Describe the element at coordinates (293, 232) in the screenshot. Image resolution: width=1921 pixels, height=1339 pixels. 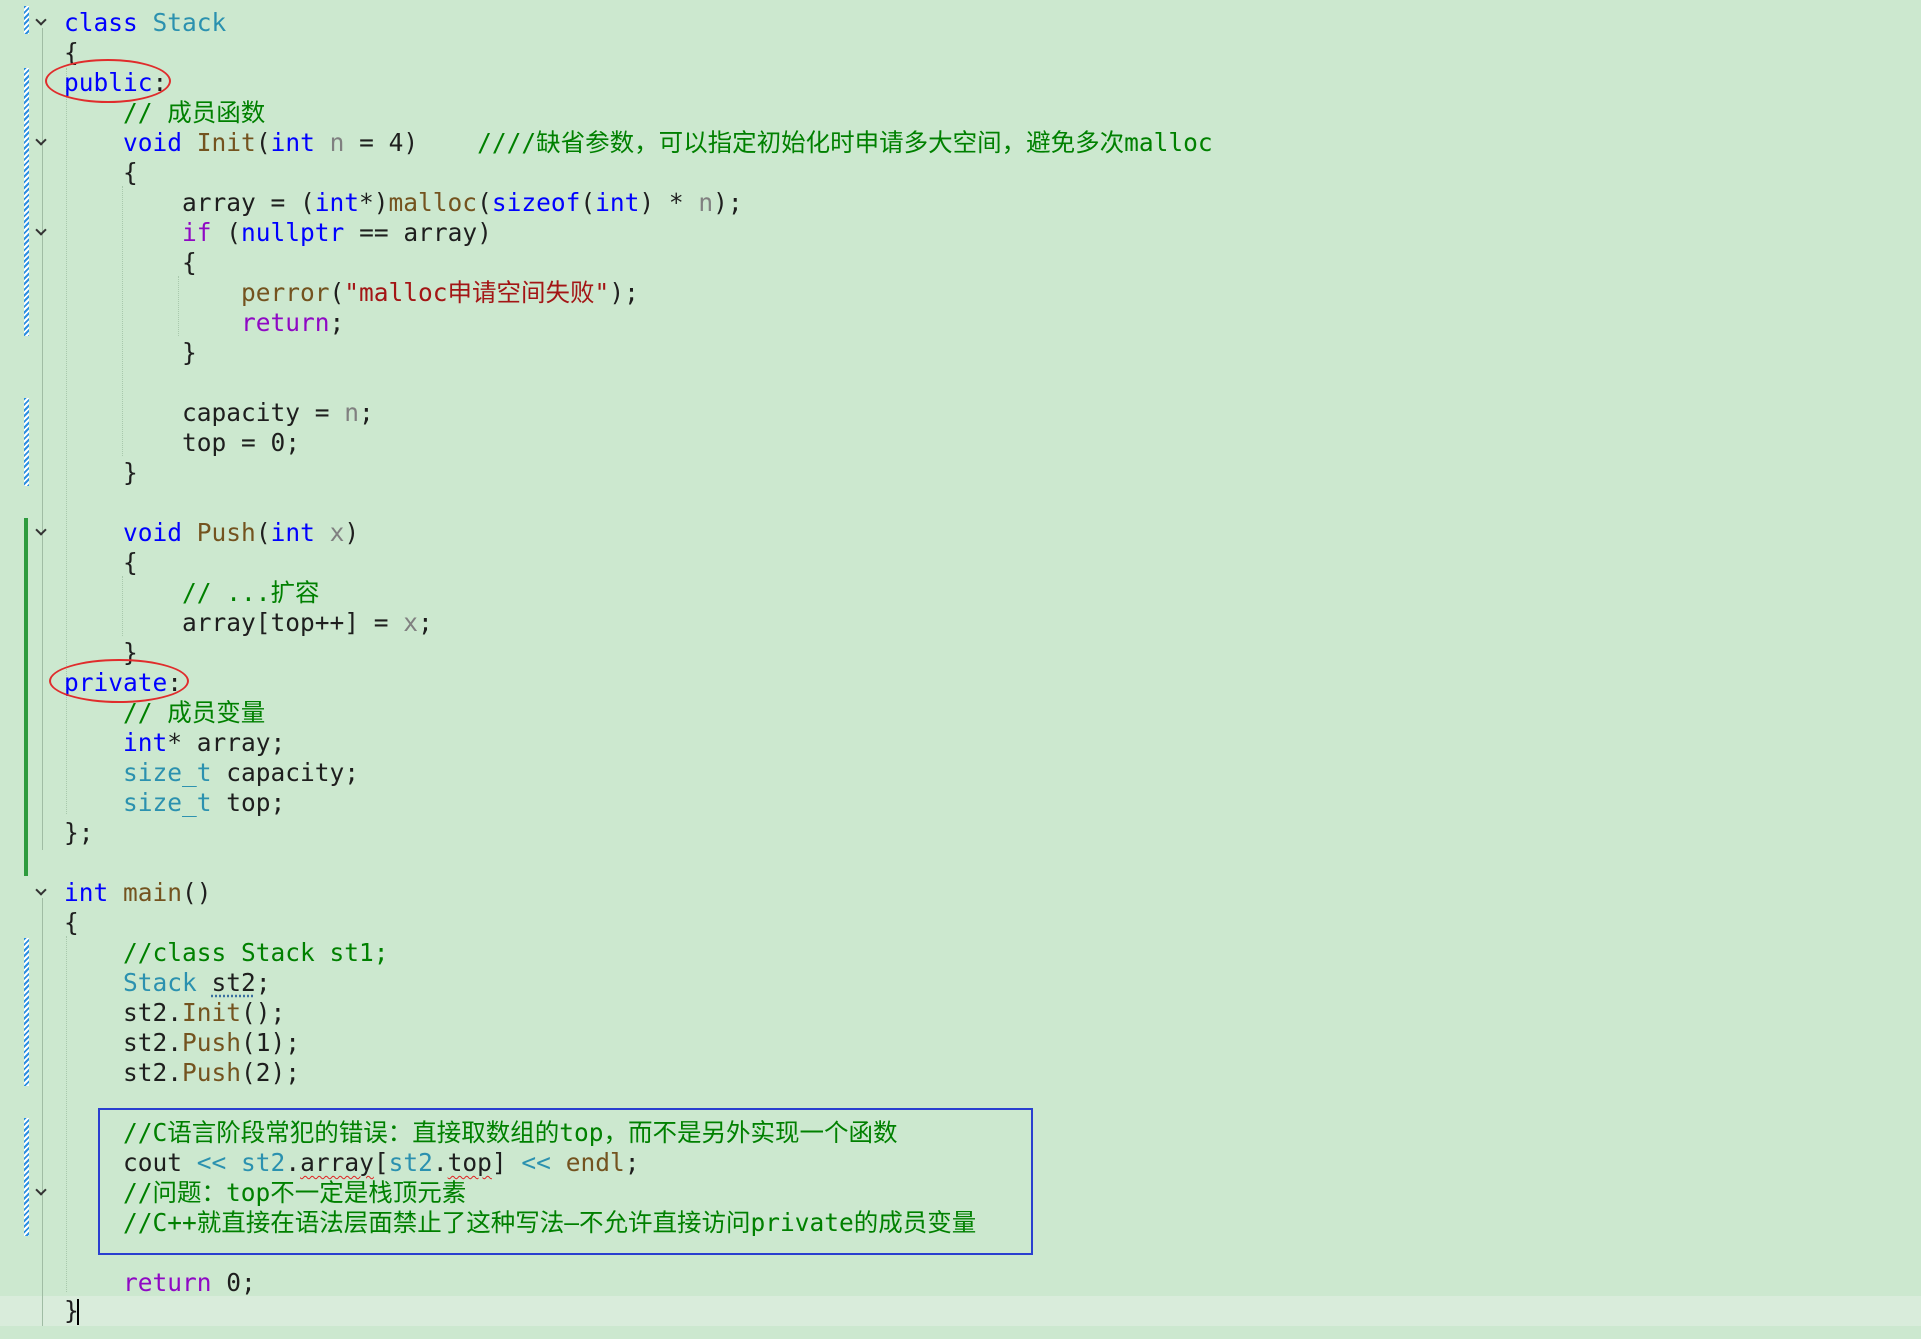
I see `code-token: nullptr` at that location.